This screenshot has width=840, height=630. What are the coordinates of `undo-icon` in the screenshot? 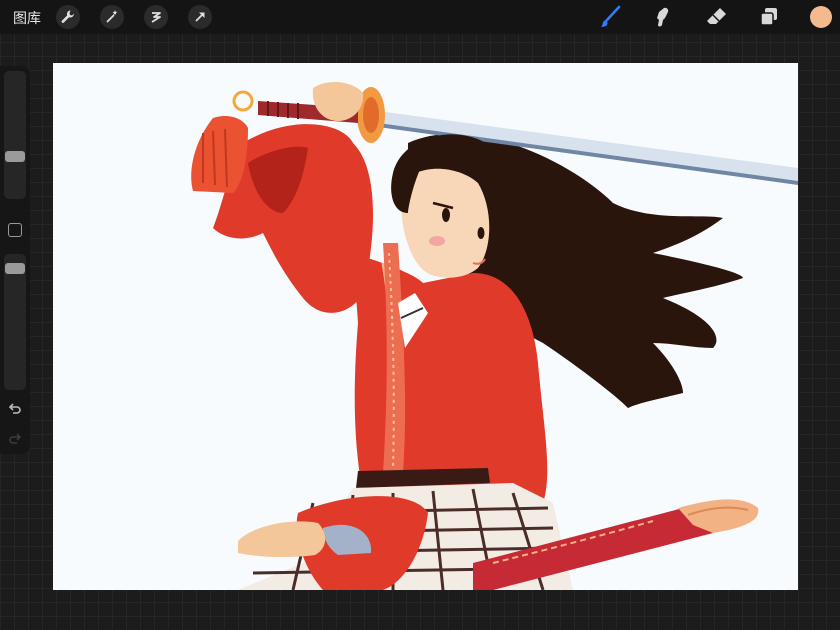 It's located at (15, 410).